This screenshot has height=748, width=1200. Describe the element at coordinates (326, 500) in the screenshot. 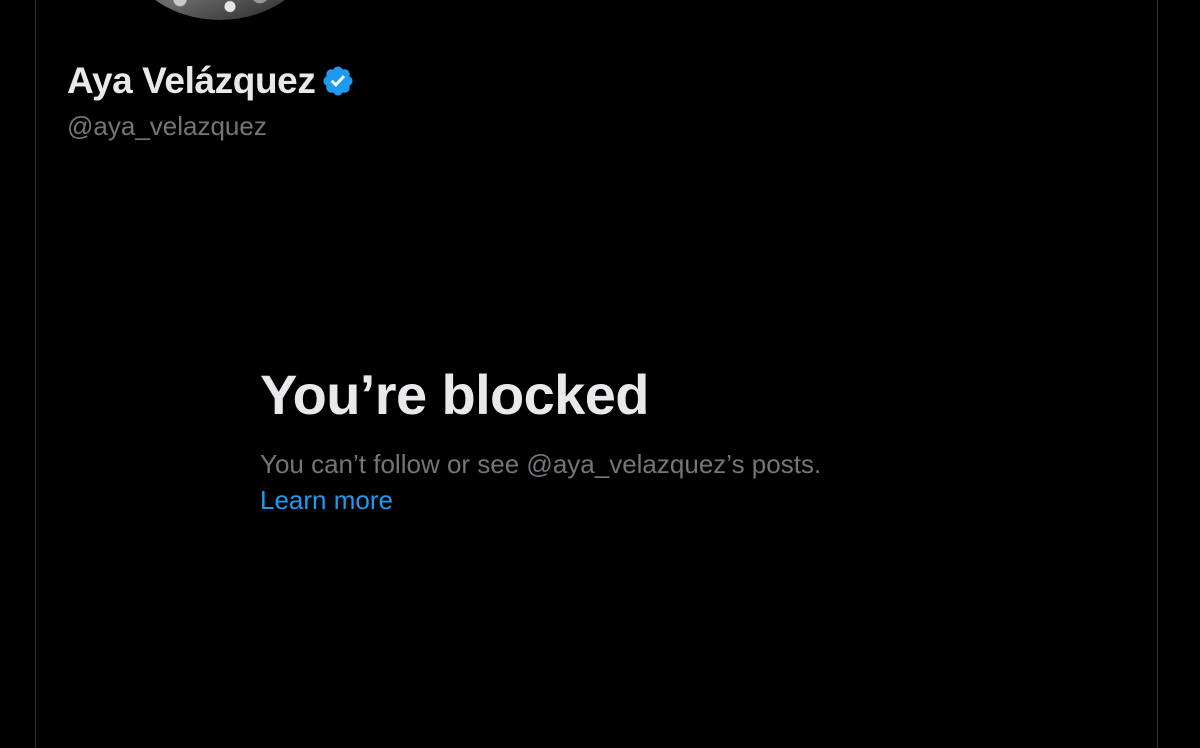

I see `learn-more-link: Learn more` at that location.